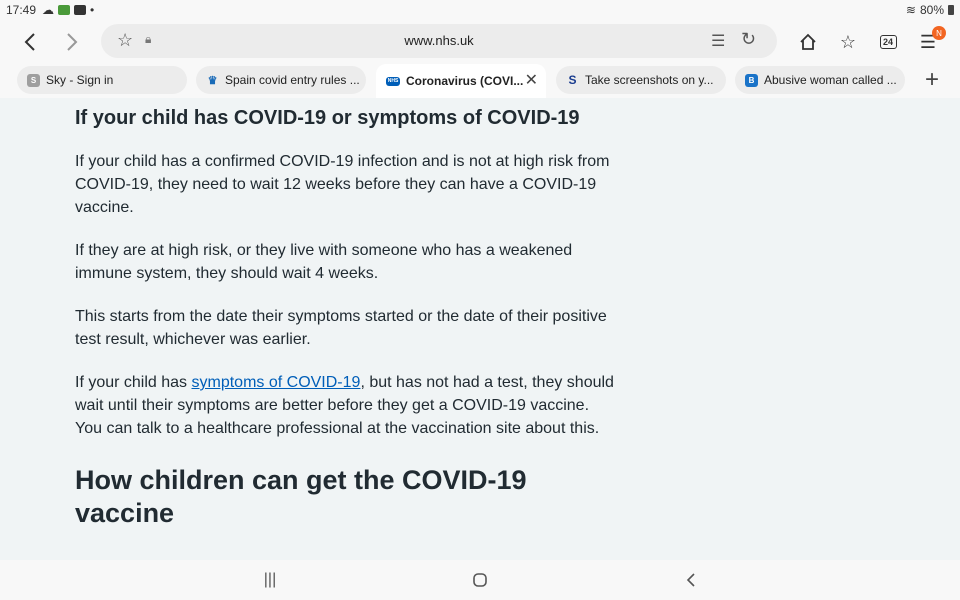  What do you see at coordinates (80, 80) in the screenshot?
I see `tab-title: Sky - Sign in` at bounding box center [80, 80].